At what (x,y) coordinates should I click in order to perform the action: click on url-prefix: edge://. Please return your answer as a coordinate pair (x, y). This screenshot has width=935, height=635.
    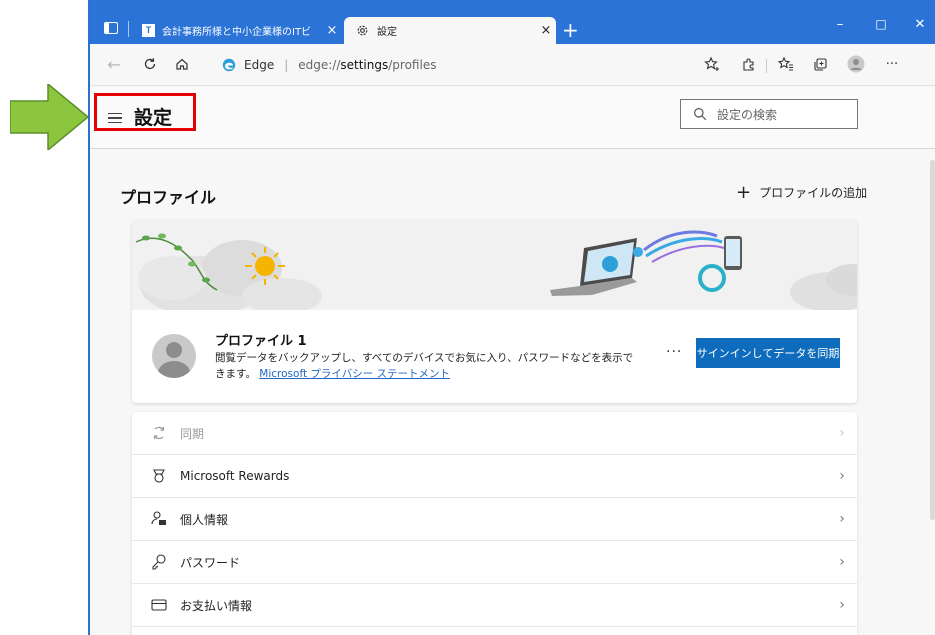
    Looking at the image, I should click on (319, 65).